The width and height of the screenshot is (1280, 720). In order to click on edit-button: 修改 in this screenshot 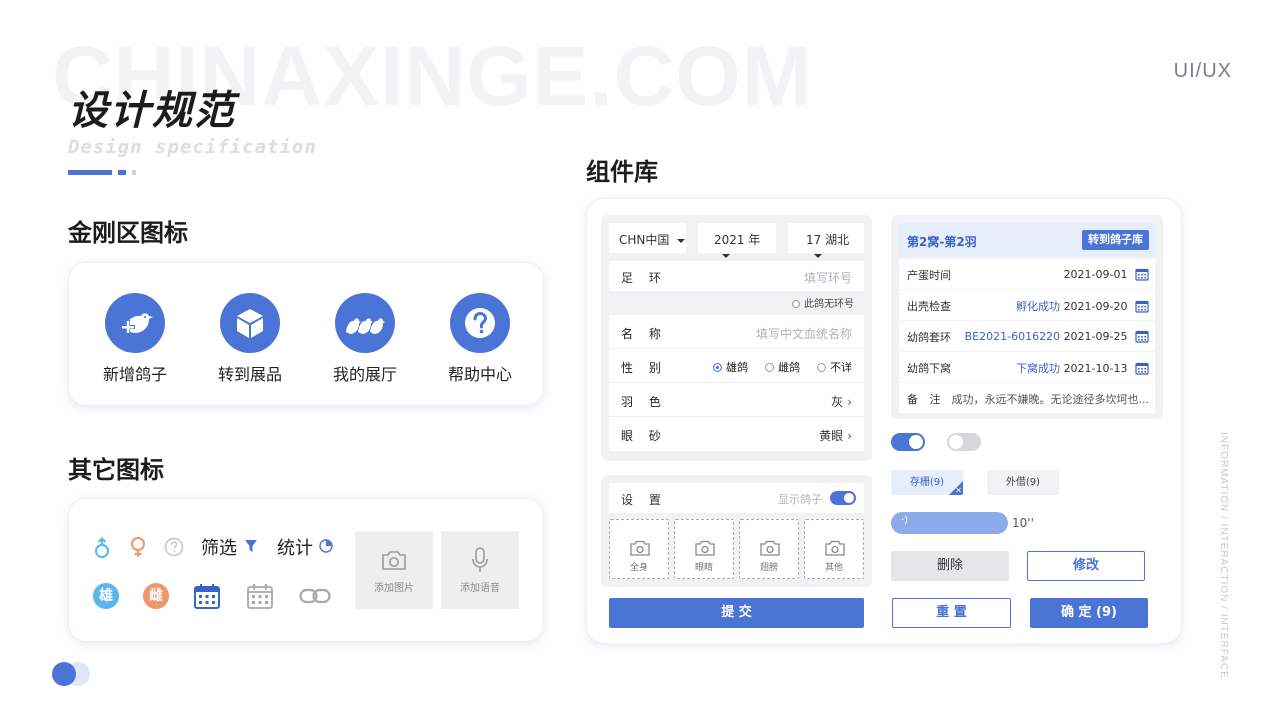, I will do `click(1086, 566)`.